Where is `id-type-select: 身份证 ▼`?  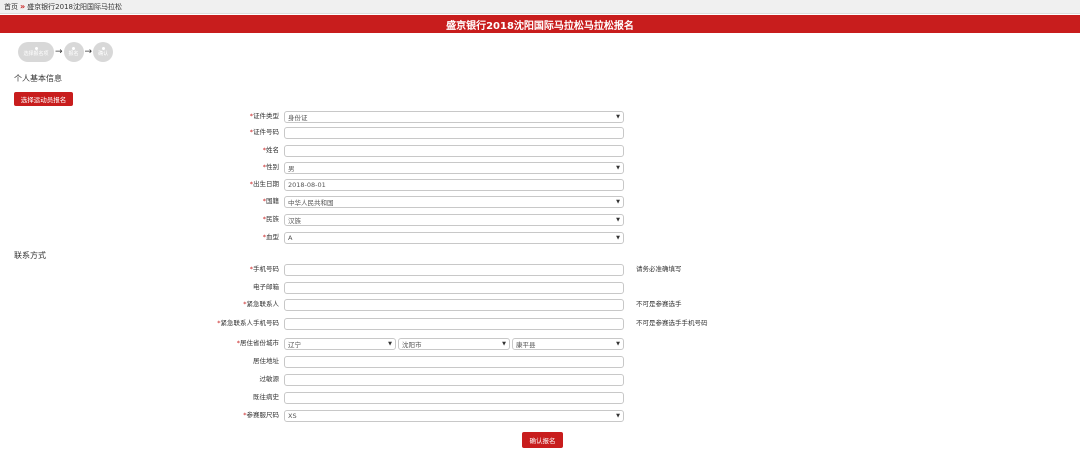 id-type-select: 身份证 ▼ is located at coordinates (454, 117).